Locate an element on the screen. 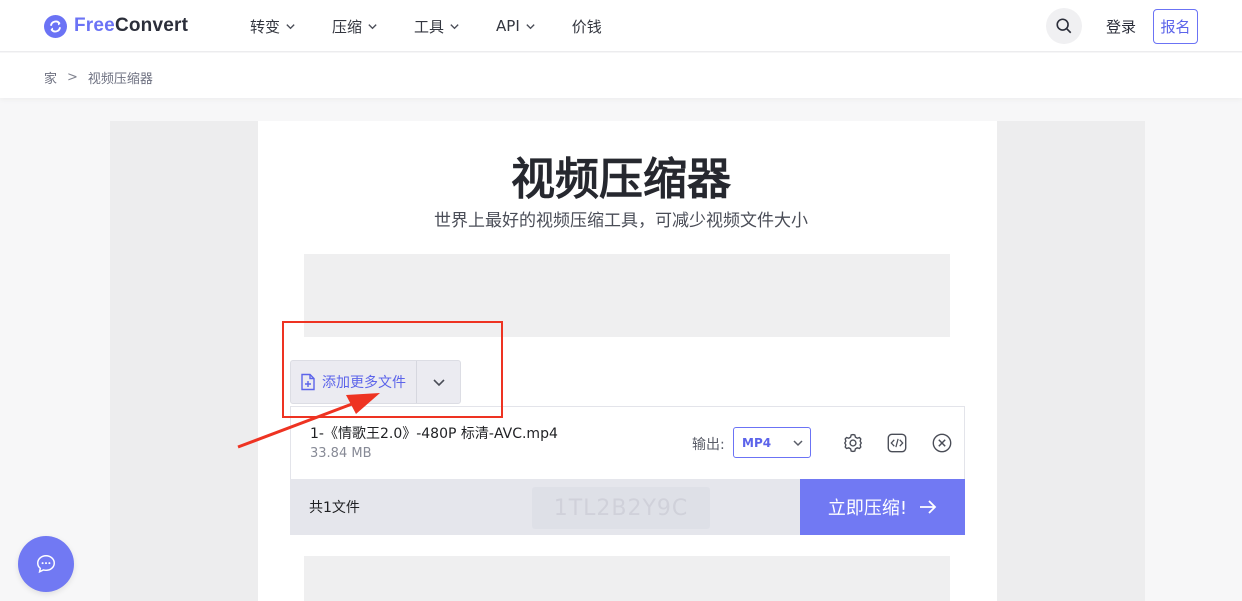 This screenshot has width=1242, height=601. brand-logo: FreeConvert is located at coordinates (116, 26).